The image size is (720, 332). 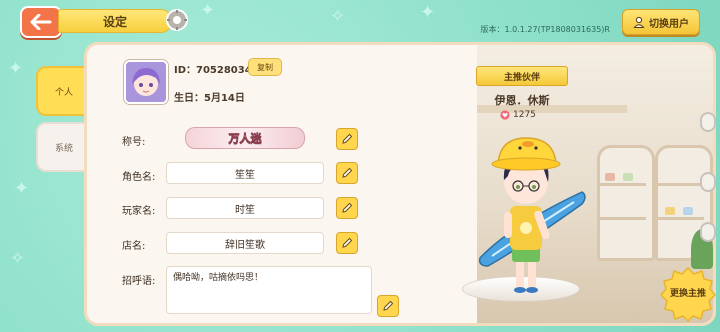 I want to click on role-name-field: 笙笙, so click(x=245, y=173).